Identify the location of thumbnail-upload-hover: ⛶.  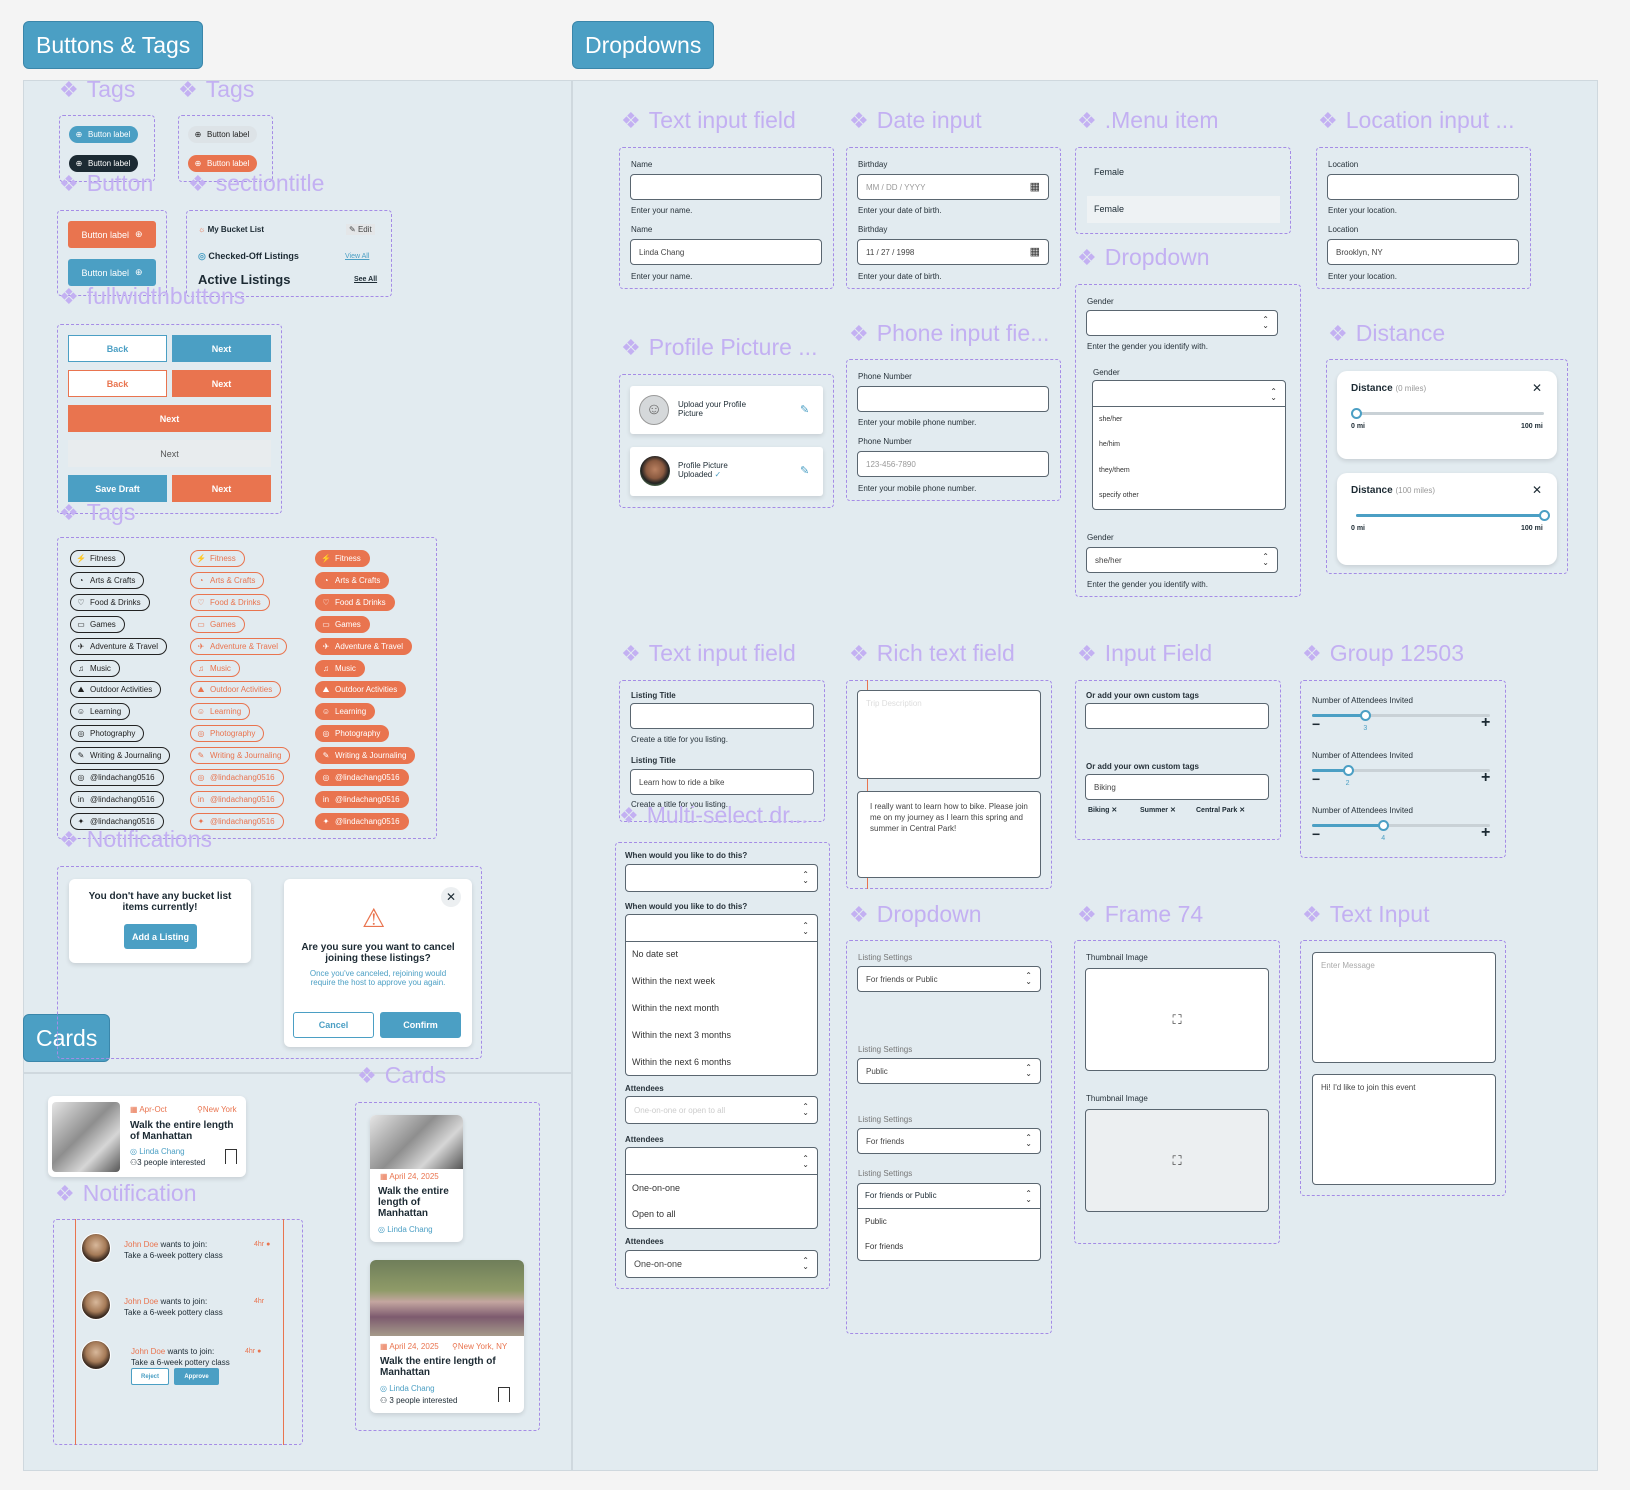
(1177, 1160).